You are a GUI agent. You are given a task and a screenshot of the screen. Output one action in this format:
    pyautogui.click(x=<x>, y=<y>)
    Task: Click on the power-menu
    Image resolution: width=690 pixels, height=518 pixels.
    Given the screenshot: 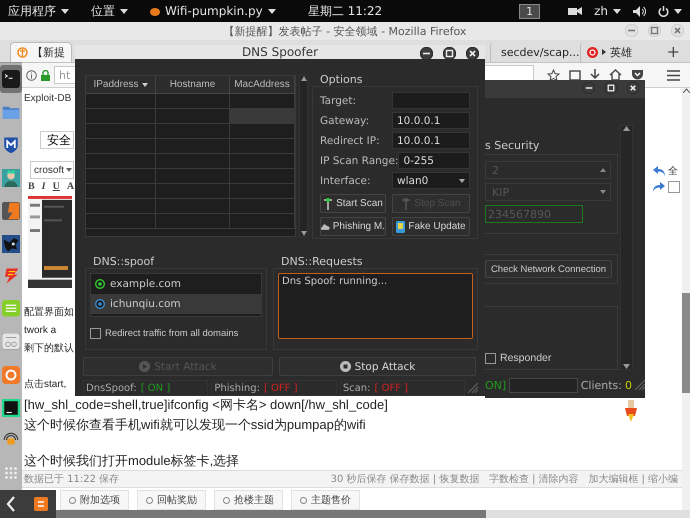 What is the action you would take?
    pyautogui.click(x=670, y=11)
    